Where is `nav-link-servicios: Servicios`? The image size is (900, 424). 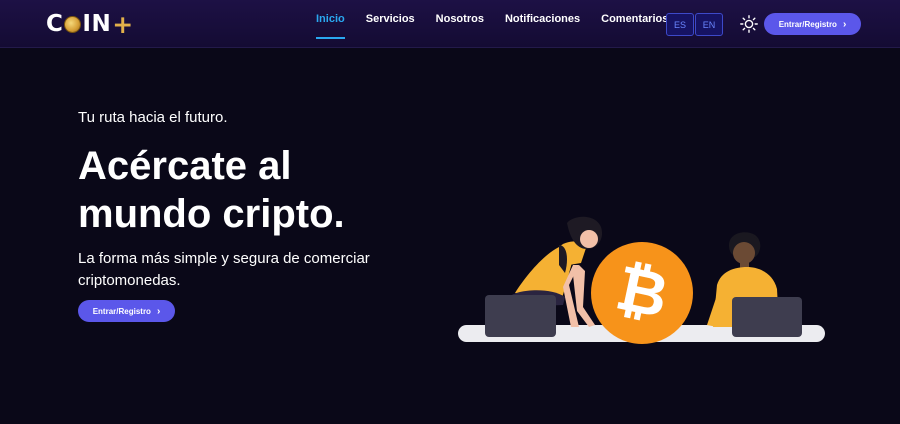 nav-link-servicios: Servicios is located at coordinates (390, 26).